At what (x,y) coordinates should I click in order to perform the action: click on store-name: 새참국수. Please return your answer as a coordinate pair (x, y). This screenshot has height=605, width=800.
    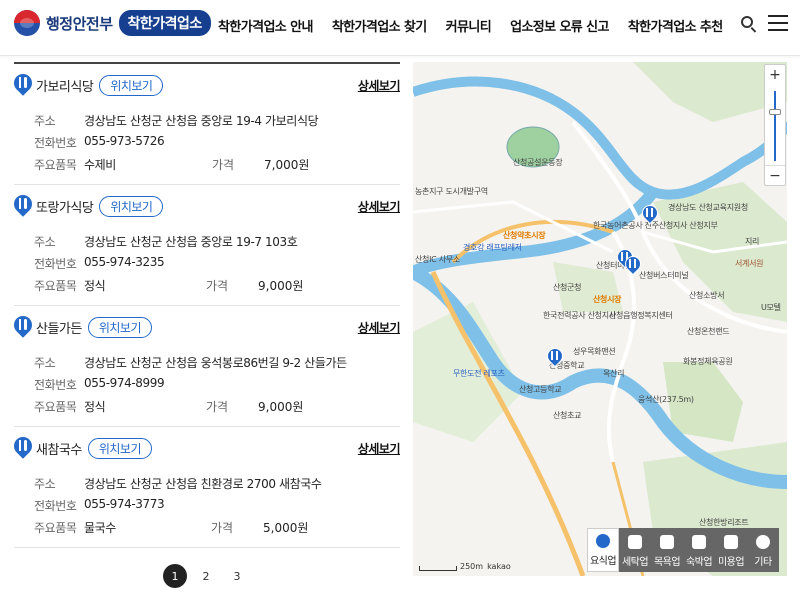
    Looking at the image, I should click on (59, 450).